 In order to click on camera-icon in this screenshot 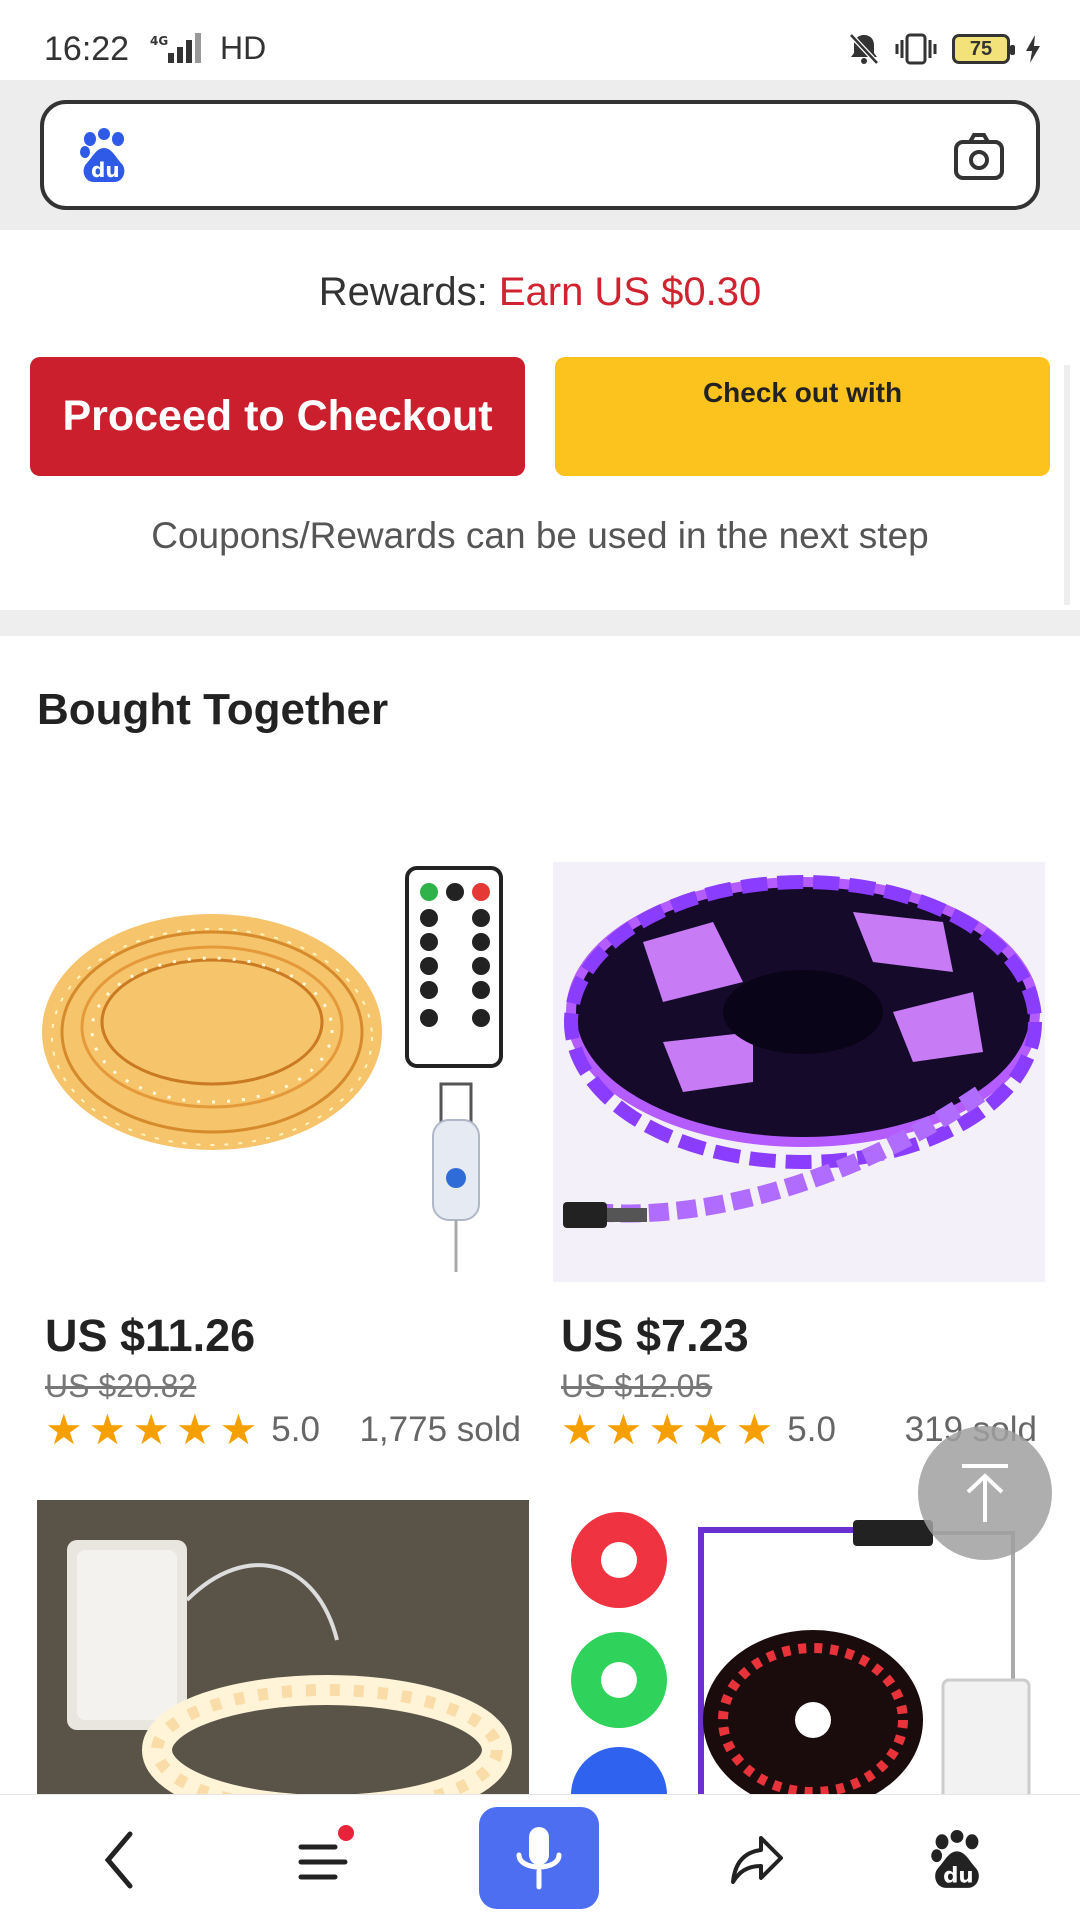, I will do `click(979, 157)`.